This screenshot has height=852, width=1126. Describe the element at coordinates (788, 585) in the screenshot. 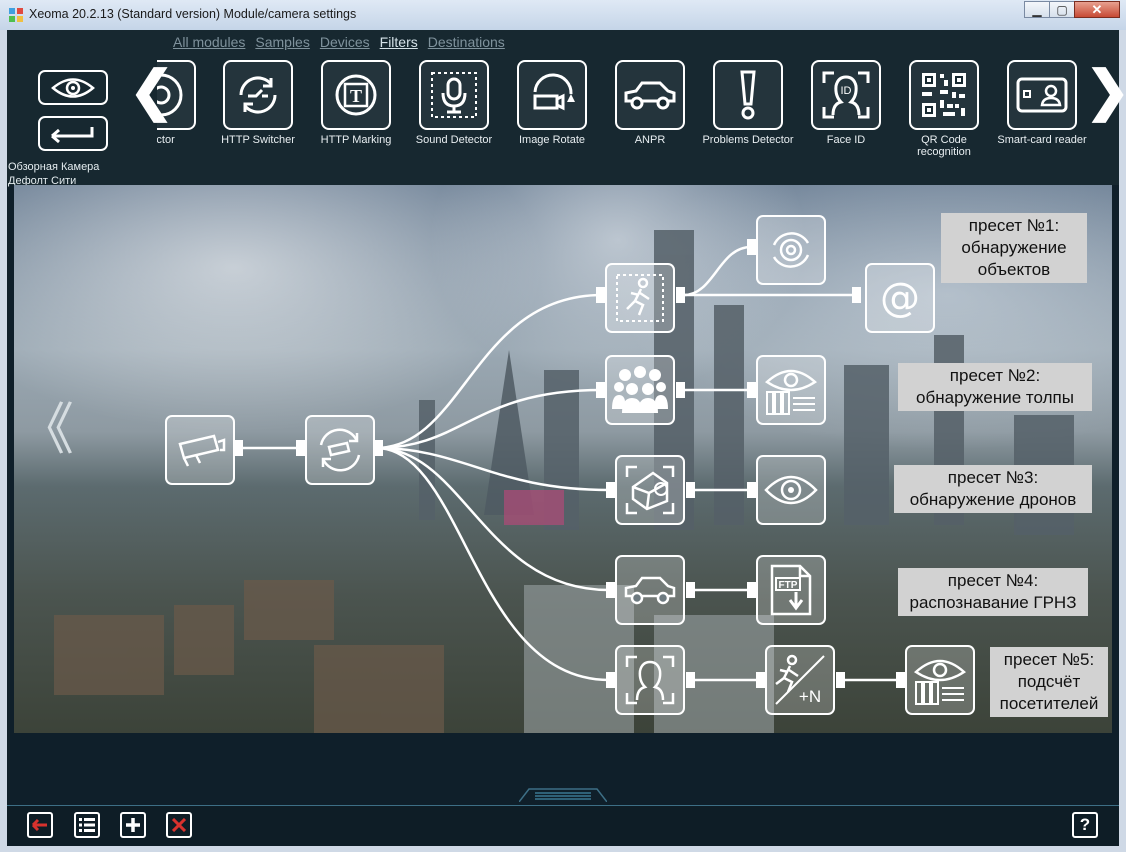

I see `svg-text: FTP` at that location.